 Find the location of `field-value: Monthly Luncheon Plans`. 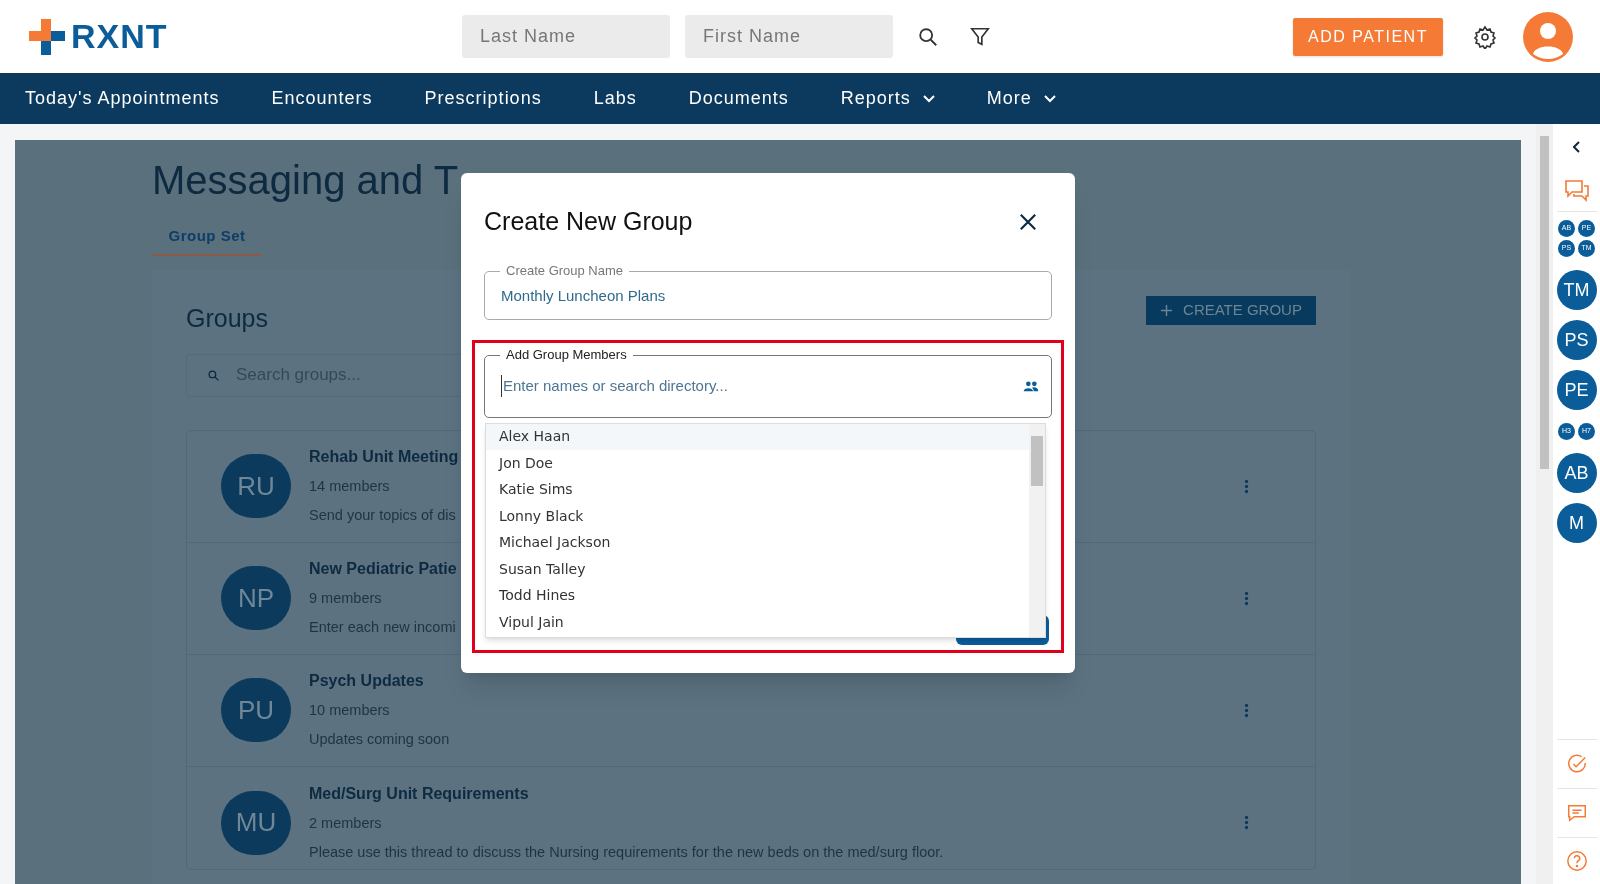

field-value: Monthly Luncheon Plans is located at coordinates (583, 296).